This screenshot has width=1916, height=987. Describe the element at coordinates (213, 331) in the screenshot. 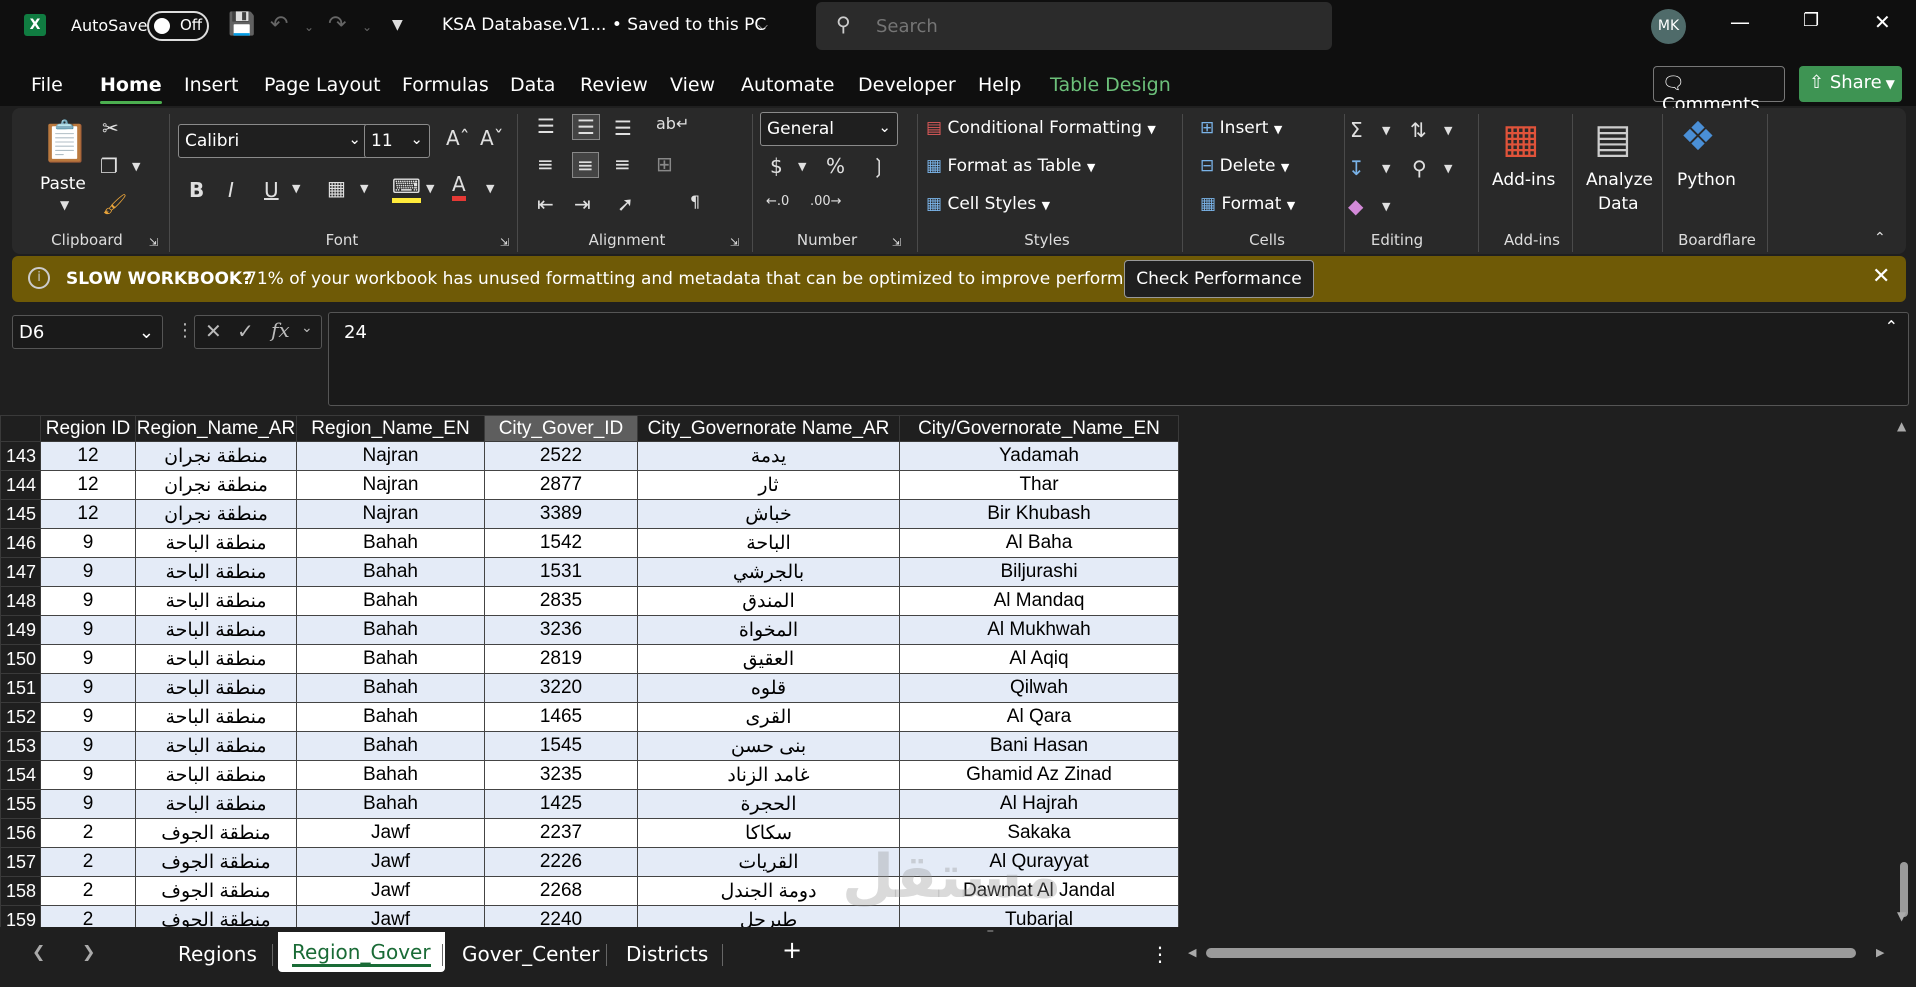

I see `cancel-icon: ✕` at that location.